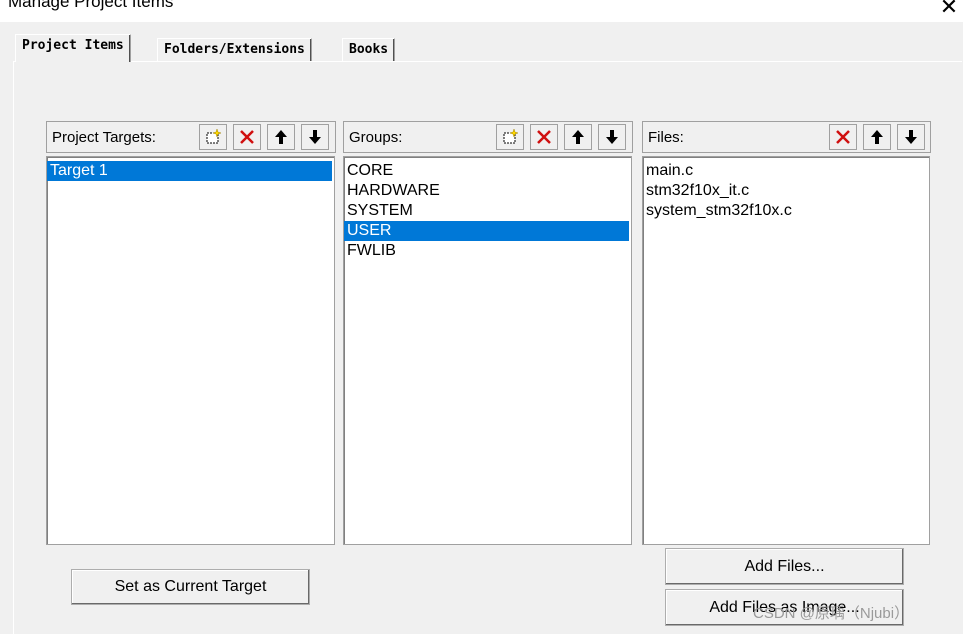 Image resolution: width=963 pixels, height=634 pixels. Describe the element at coordinates (369, 49) in the screenshot. I see `tab-books: Books` at that location.